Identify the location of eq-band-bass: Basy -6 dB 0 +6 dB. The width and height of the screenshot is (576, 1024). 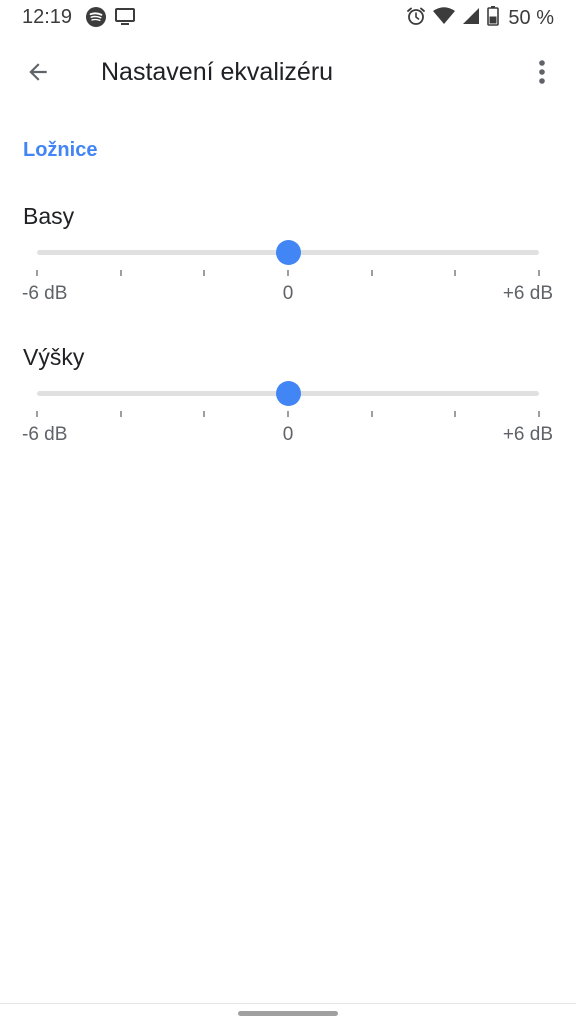
(288, 268).